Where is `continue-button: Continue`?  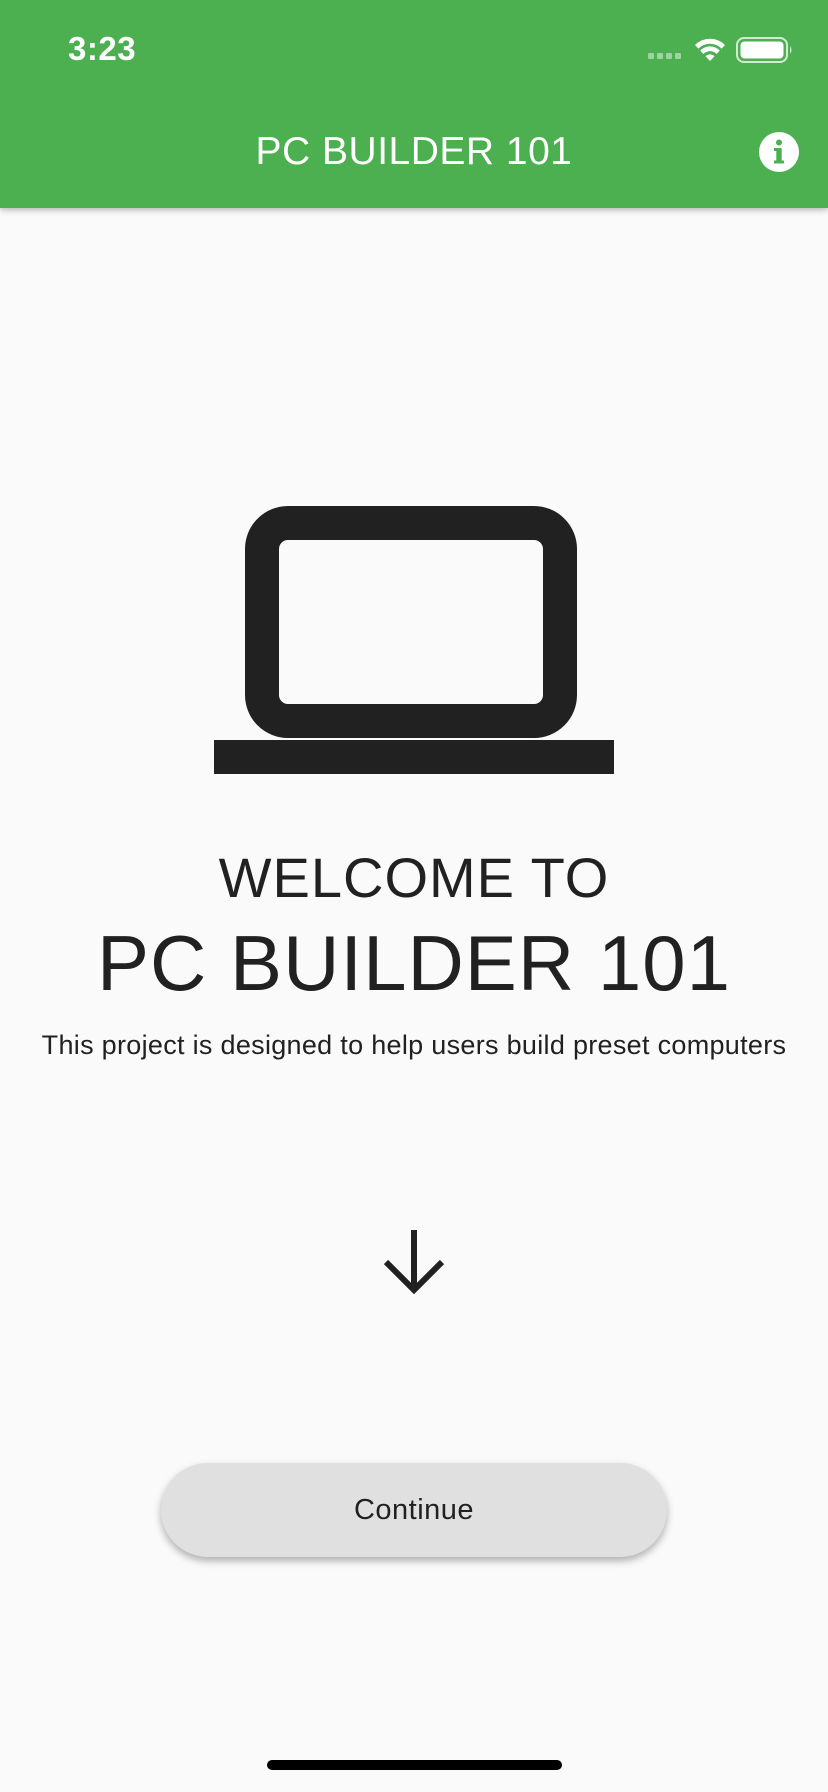 continue-button: Continue is located at coordinates (414, 1510).